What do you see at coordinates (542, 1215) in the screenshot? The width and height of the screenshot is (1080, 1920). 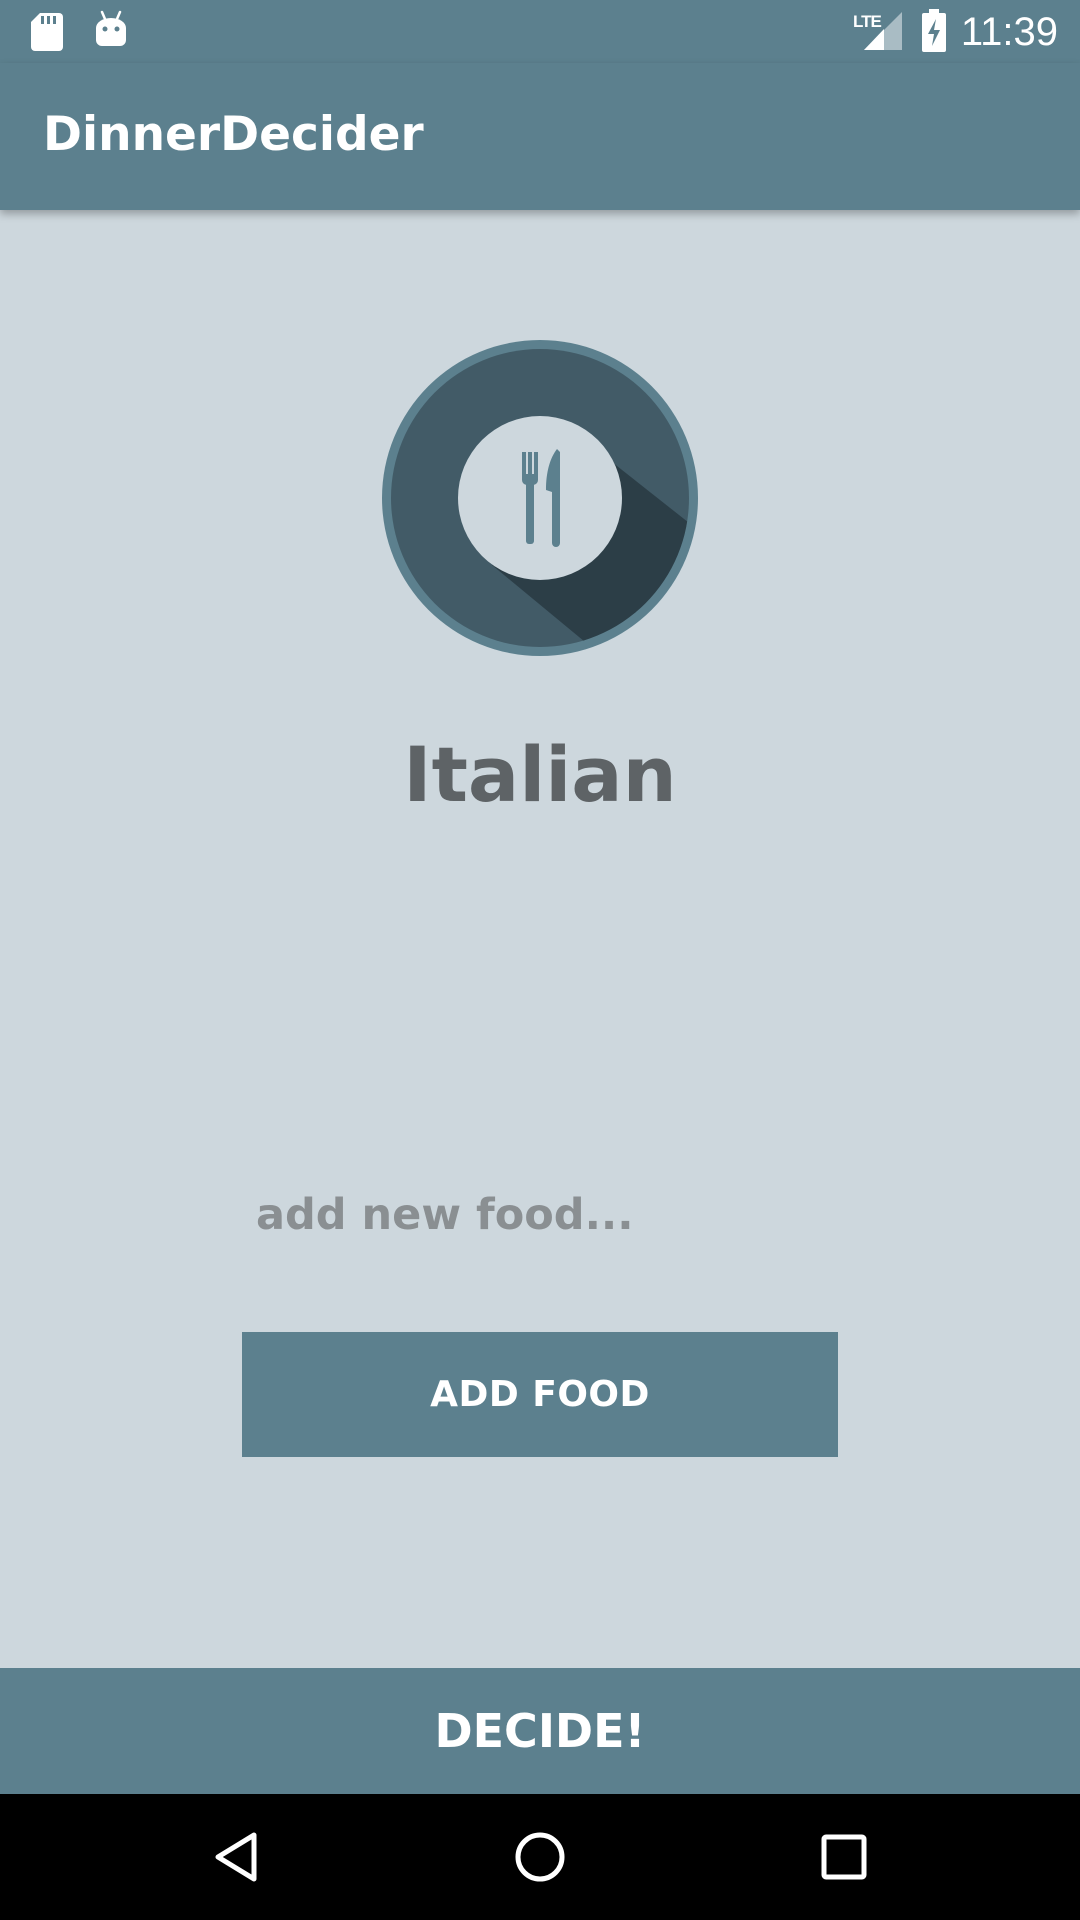 I see `new-food-input` at bounding box center [542, 1215].